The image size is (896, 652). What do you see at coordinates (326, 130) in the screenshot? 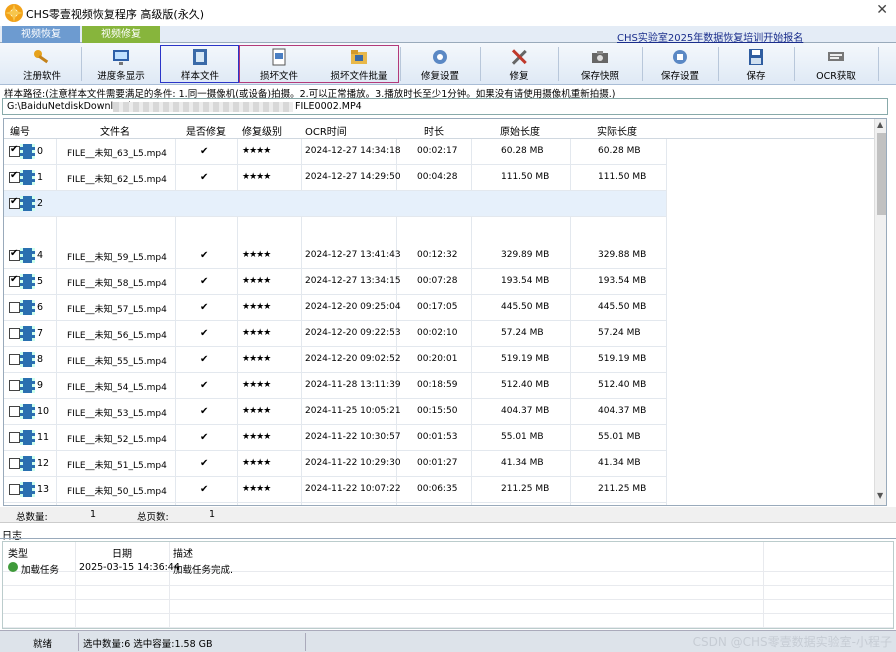
I see `col-ocr-time: OCR时间` at bounding box center [326, 130].